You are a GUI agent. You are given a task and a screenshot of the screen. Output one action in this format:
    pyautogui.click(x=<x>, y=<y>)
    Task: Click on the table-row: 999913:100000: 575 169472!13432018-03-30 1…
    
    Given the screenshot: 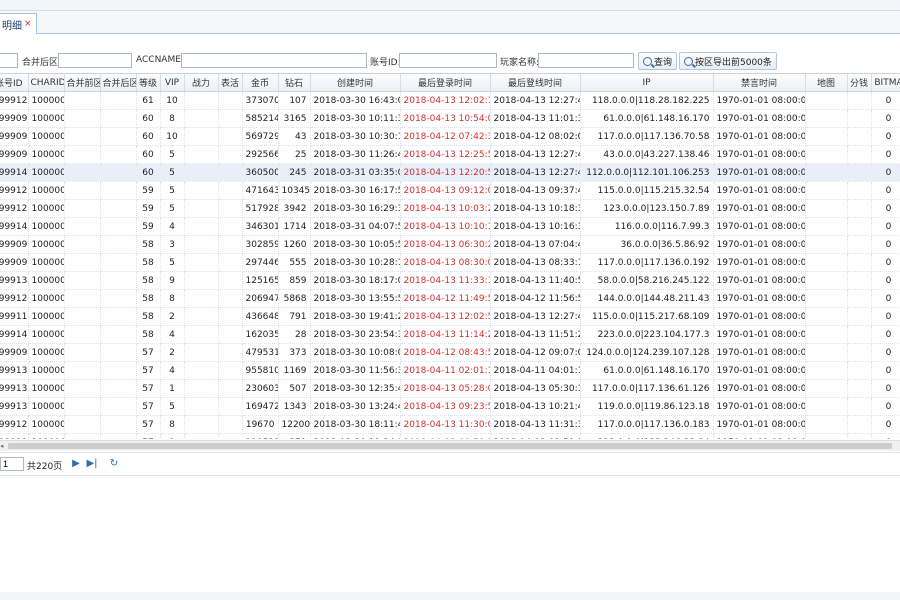 What is the action you would take?
    pyautogui.click(x=450, y=406)
    